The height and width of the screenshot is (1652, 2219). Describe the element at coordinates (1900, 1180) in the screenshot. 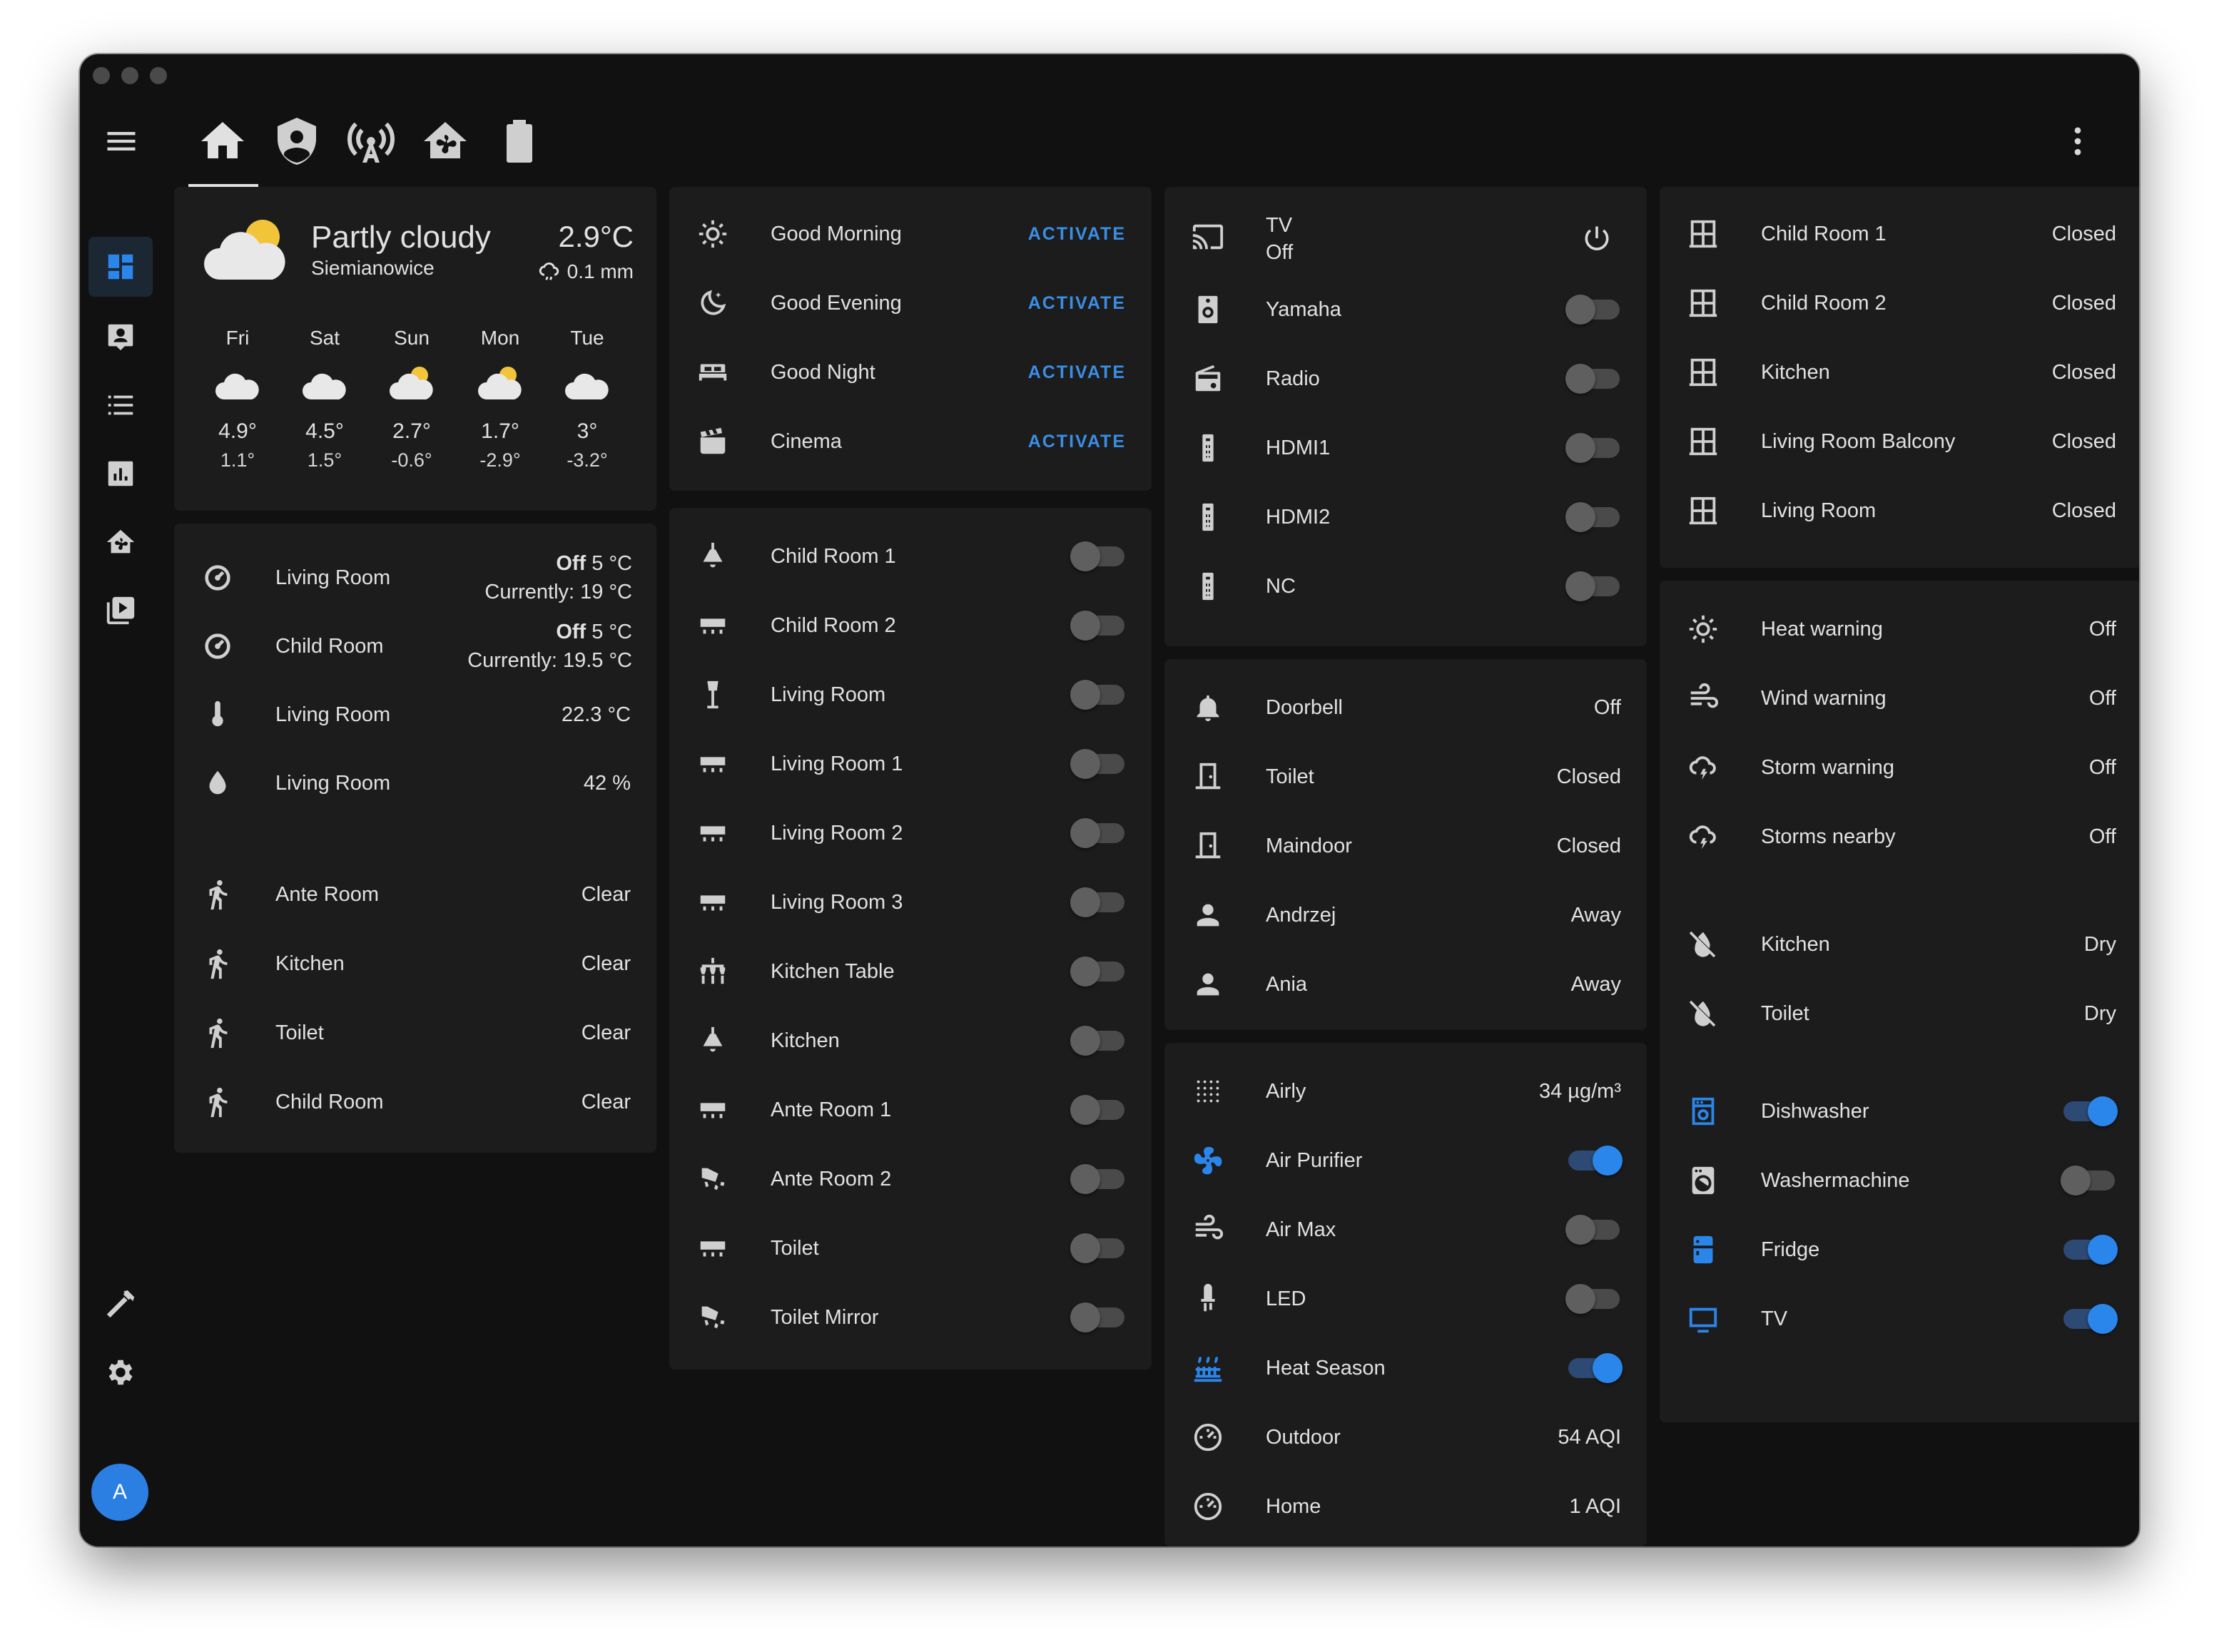

I see `appliance-row: Washermachine` at that location.